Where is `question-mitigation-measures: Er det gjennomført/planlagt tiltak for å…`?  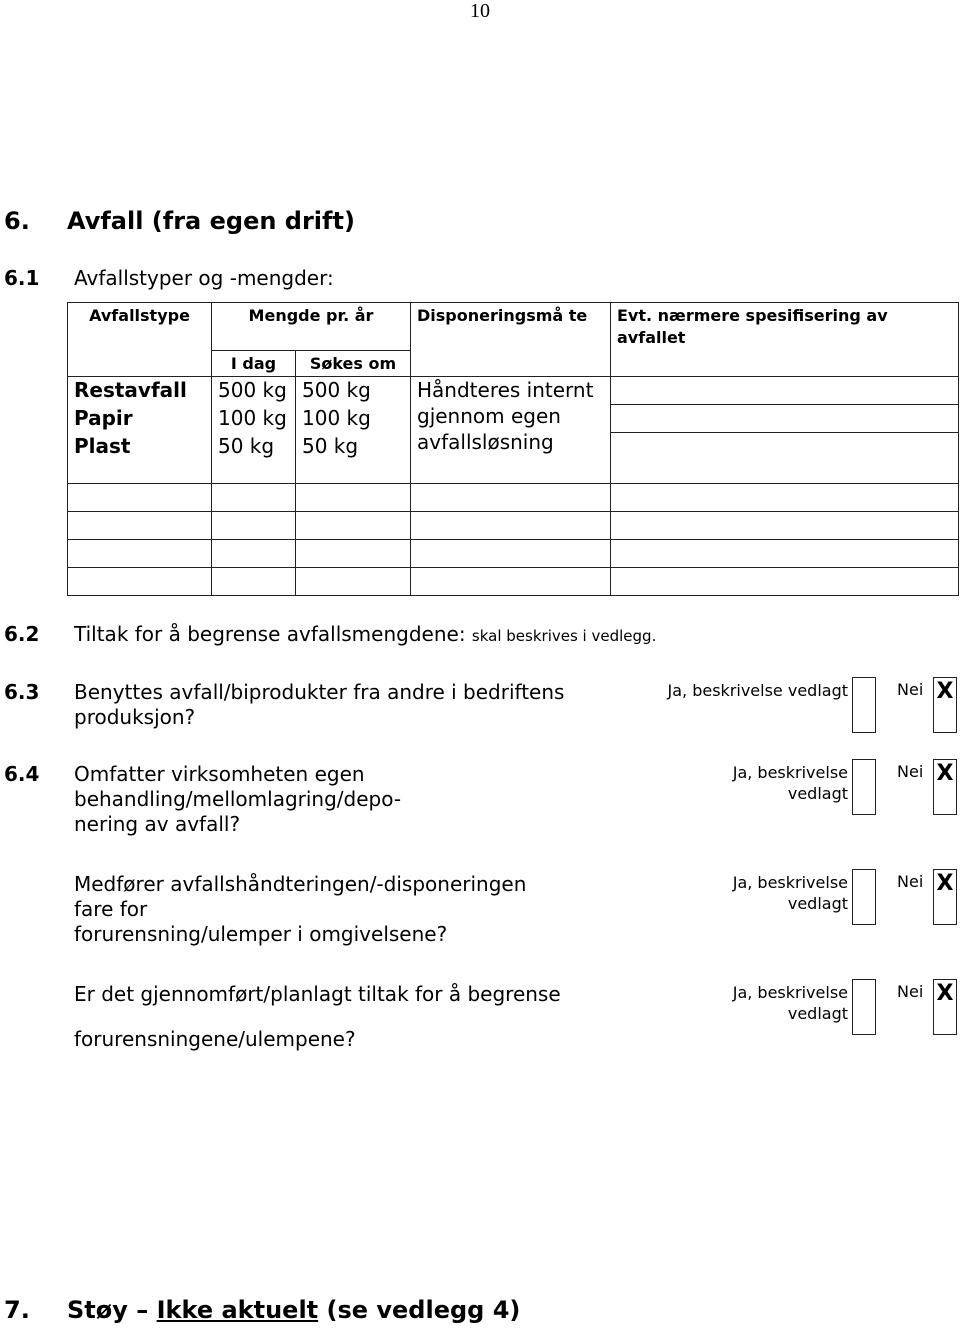 question-mitigation-measures: Er det gjennomført/planlagt tiltak for å… is located at coordinates (310, 1017).